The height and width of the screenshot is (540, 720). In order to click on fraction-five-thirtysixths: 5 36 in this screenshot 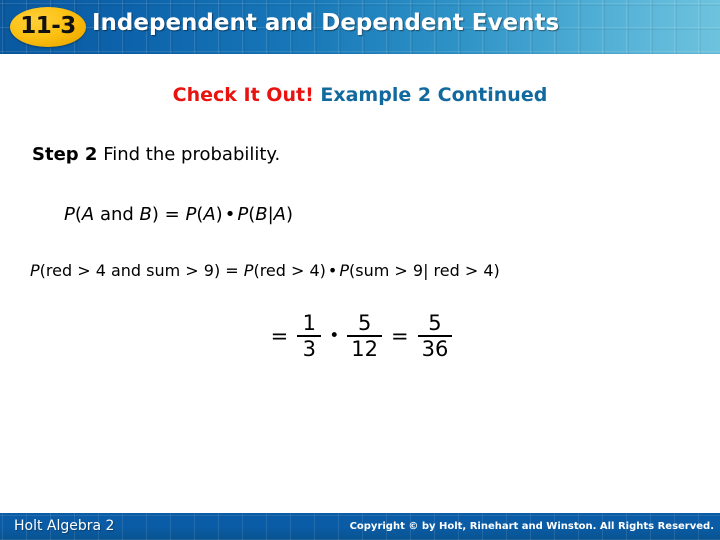, I will do `click(435, 336)`.